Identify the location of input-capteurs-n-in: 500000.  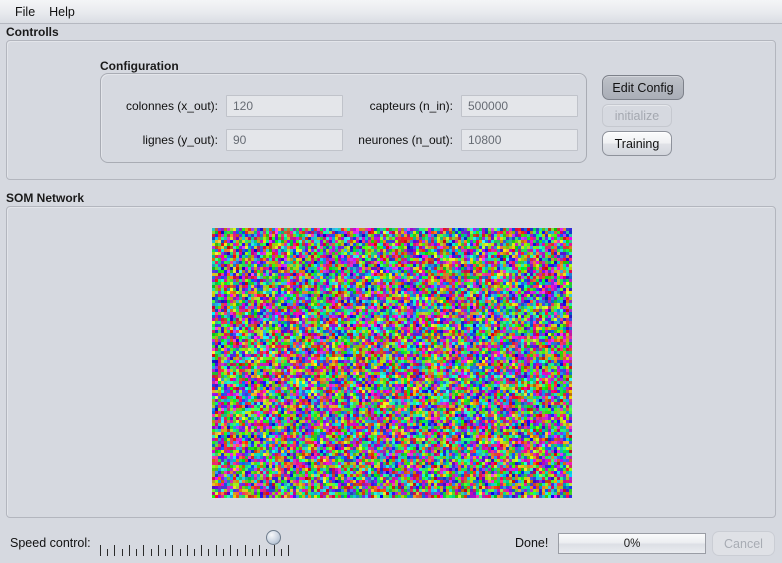
(519, 106).